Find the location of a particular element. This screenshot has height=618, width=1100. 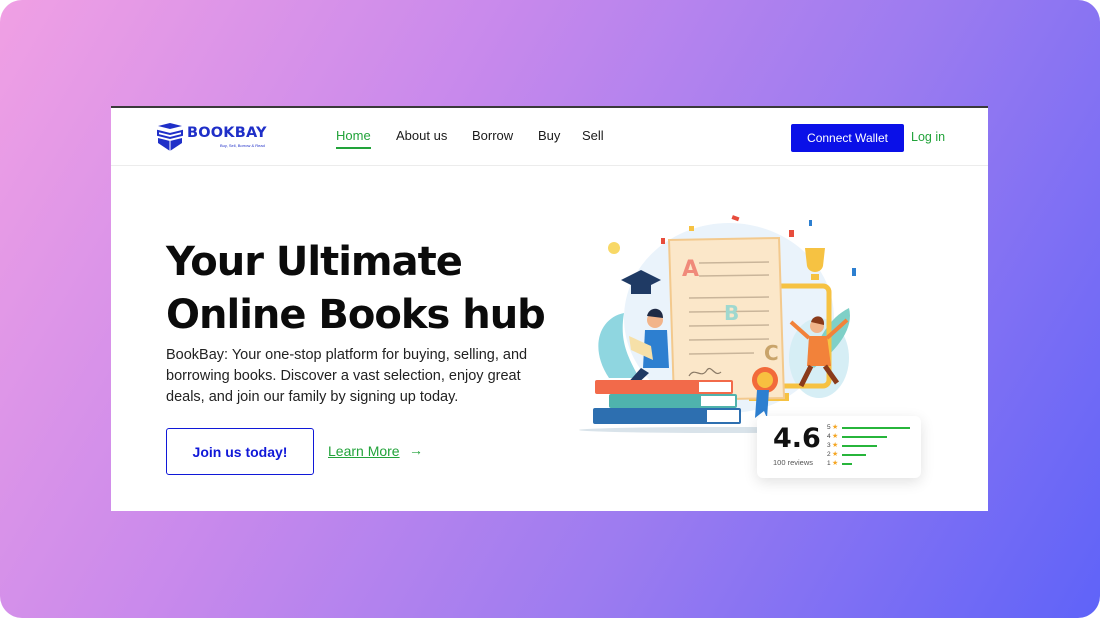

rating-row: 3 ★ is located at coordinates (872, 446).